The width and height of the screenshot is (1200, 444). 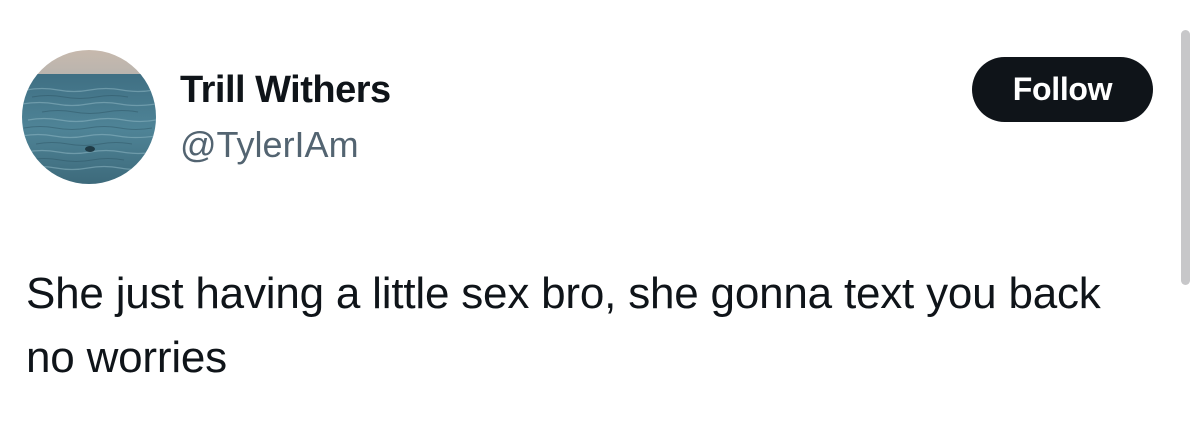 What do you see at coordinates (269, 145) in the screenshot?
I see `user-handle: @TylerIAm` at bounding box center [269, 145].